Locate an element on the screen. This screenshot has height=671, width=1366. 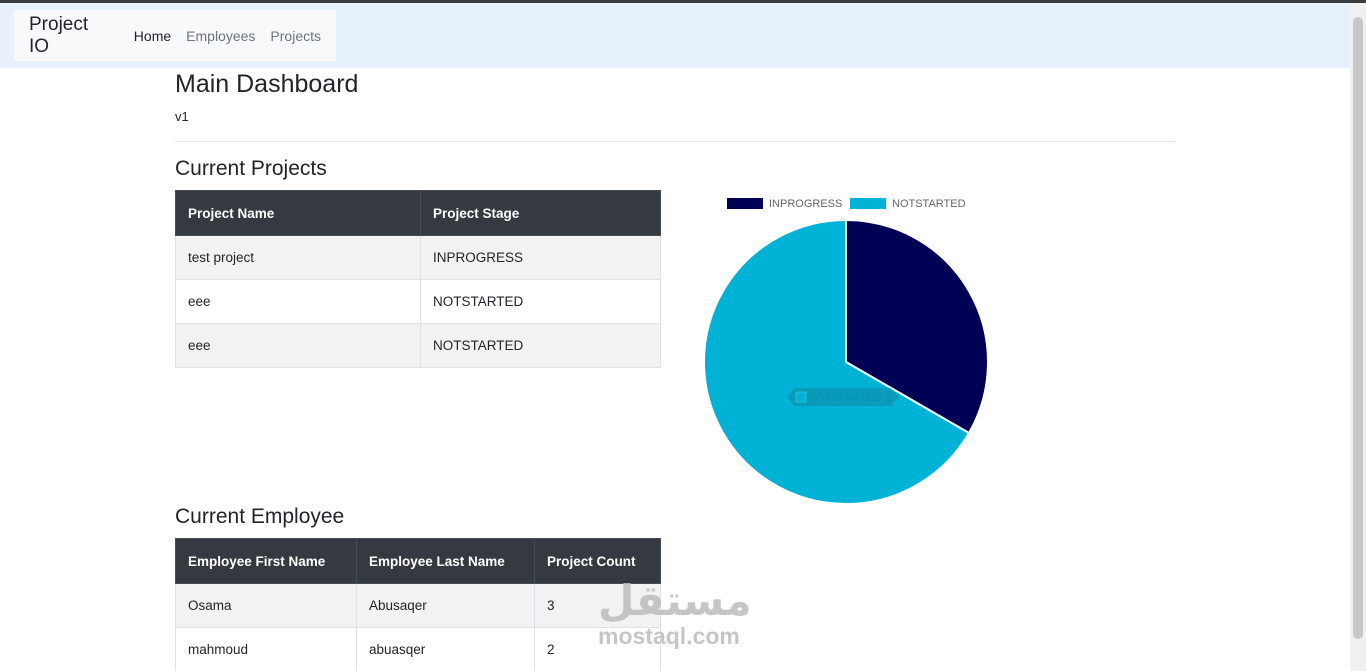
first-name-cell: mahmoud is located at coordinates (266, 649).